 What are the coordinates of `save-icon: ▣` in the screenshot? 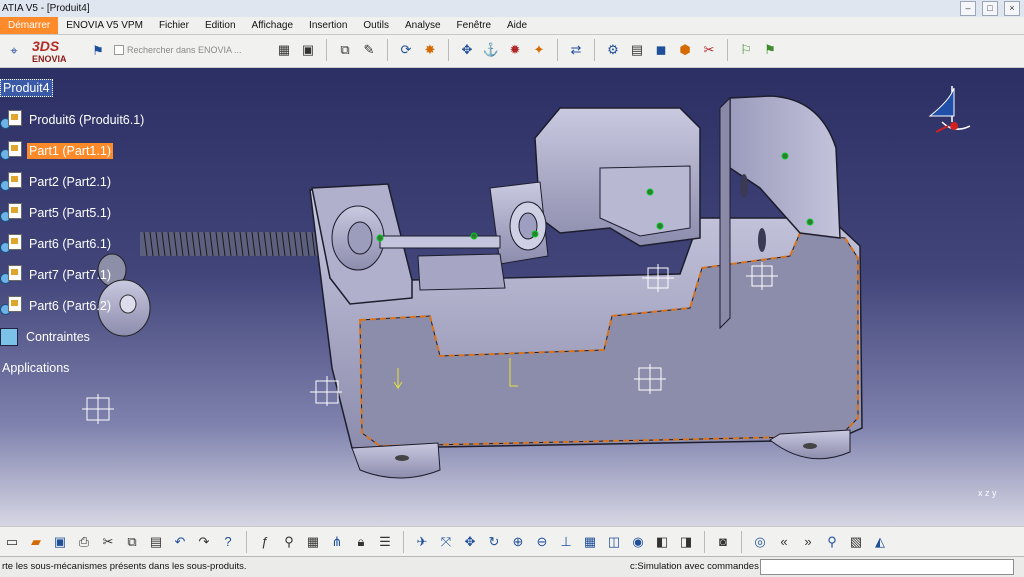 It's located at (60, 542).